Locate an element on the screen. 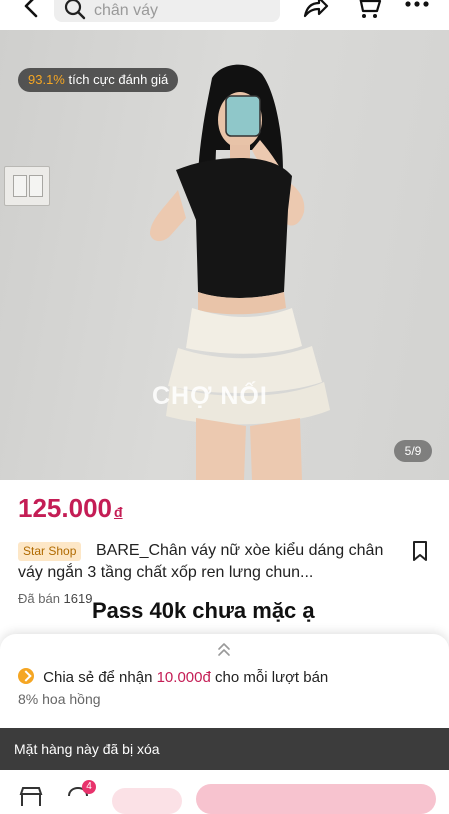  share-prefix: Chia sẻ để nhận is located at coordinates (98, 677).